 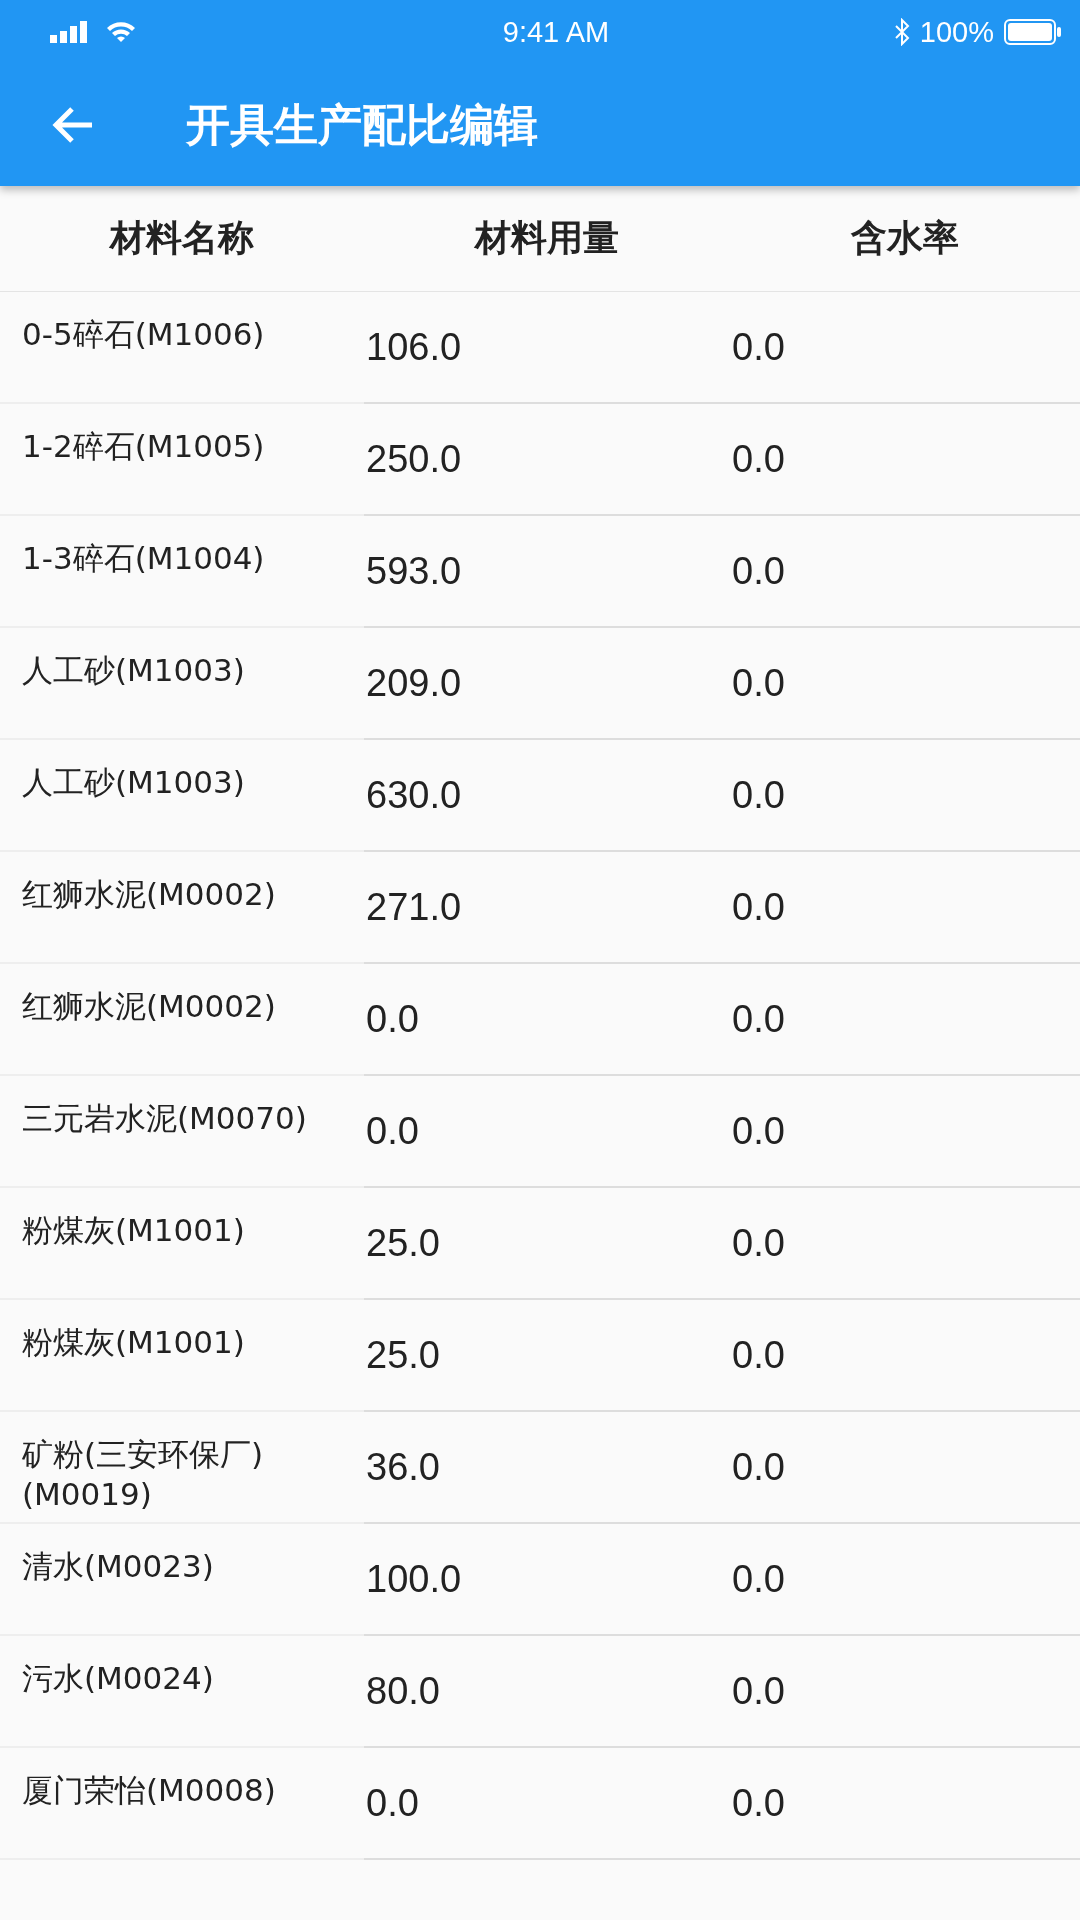 I want to click on column-header: 材料名称, so click(x=182, y=239).